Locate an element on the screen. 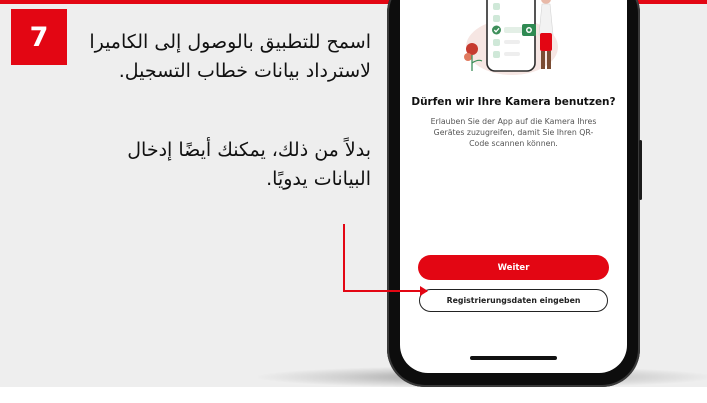 The height and width of the screenshot is (403, 707). camera-permission-title: Dürfen wir Ihre Kamera benutzen? is located at coordinates (513, 102).